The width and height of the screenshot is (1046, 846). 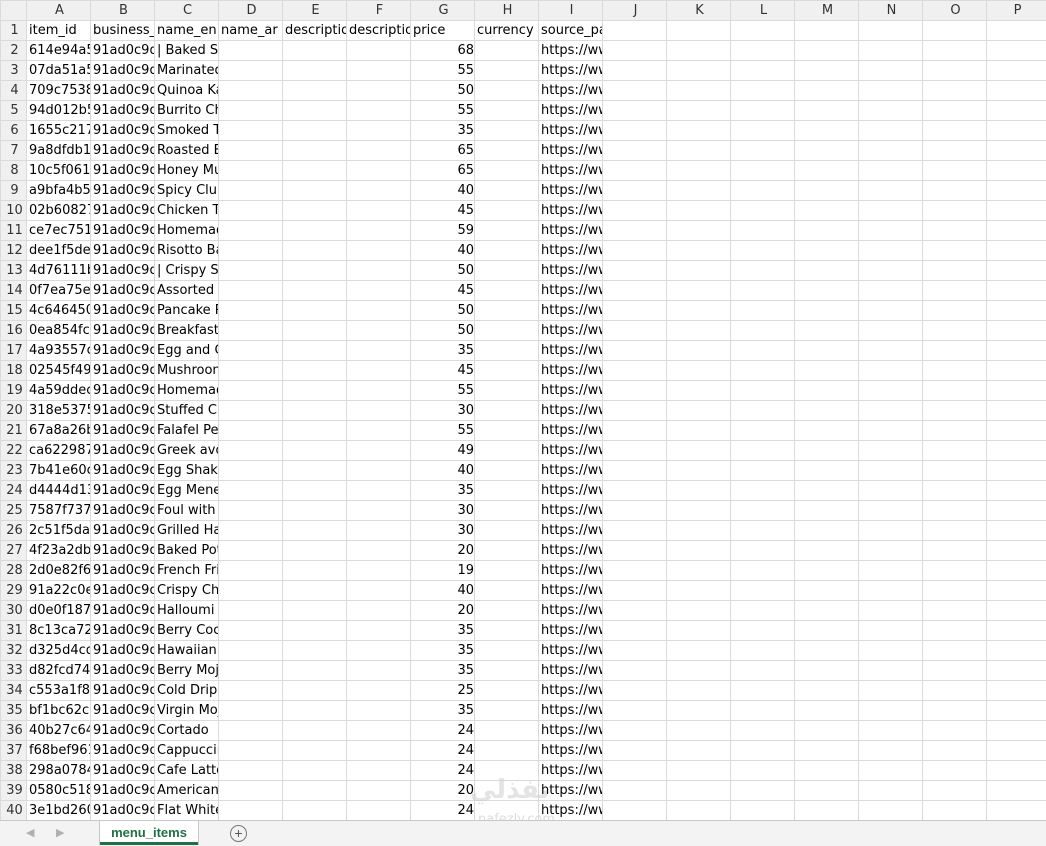 I want to click on row-header: 22, so click(x=14, y=451).